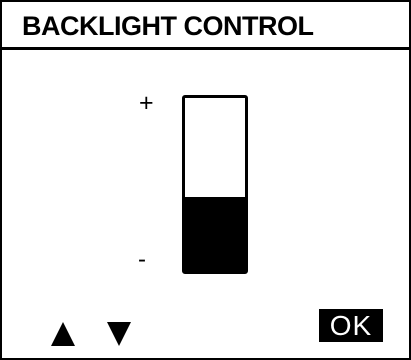 This screenshot has width=411, height=360. I want to click on decrease-level-button, so click(119, 334).